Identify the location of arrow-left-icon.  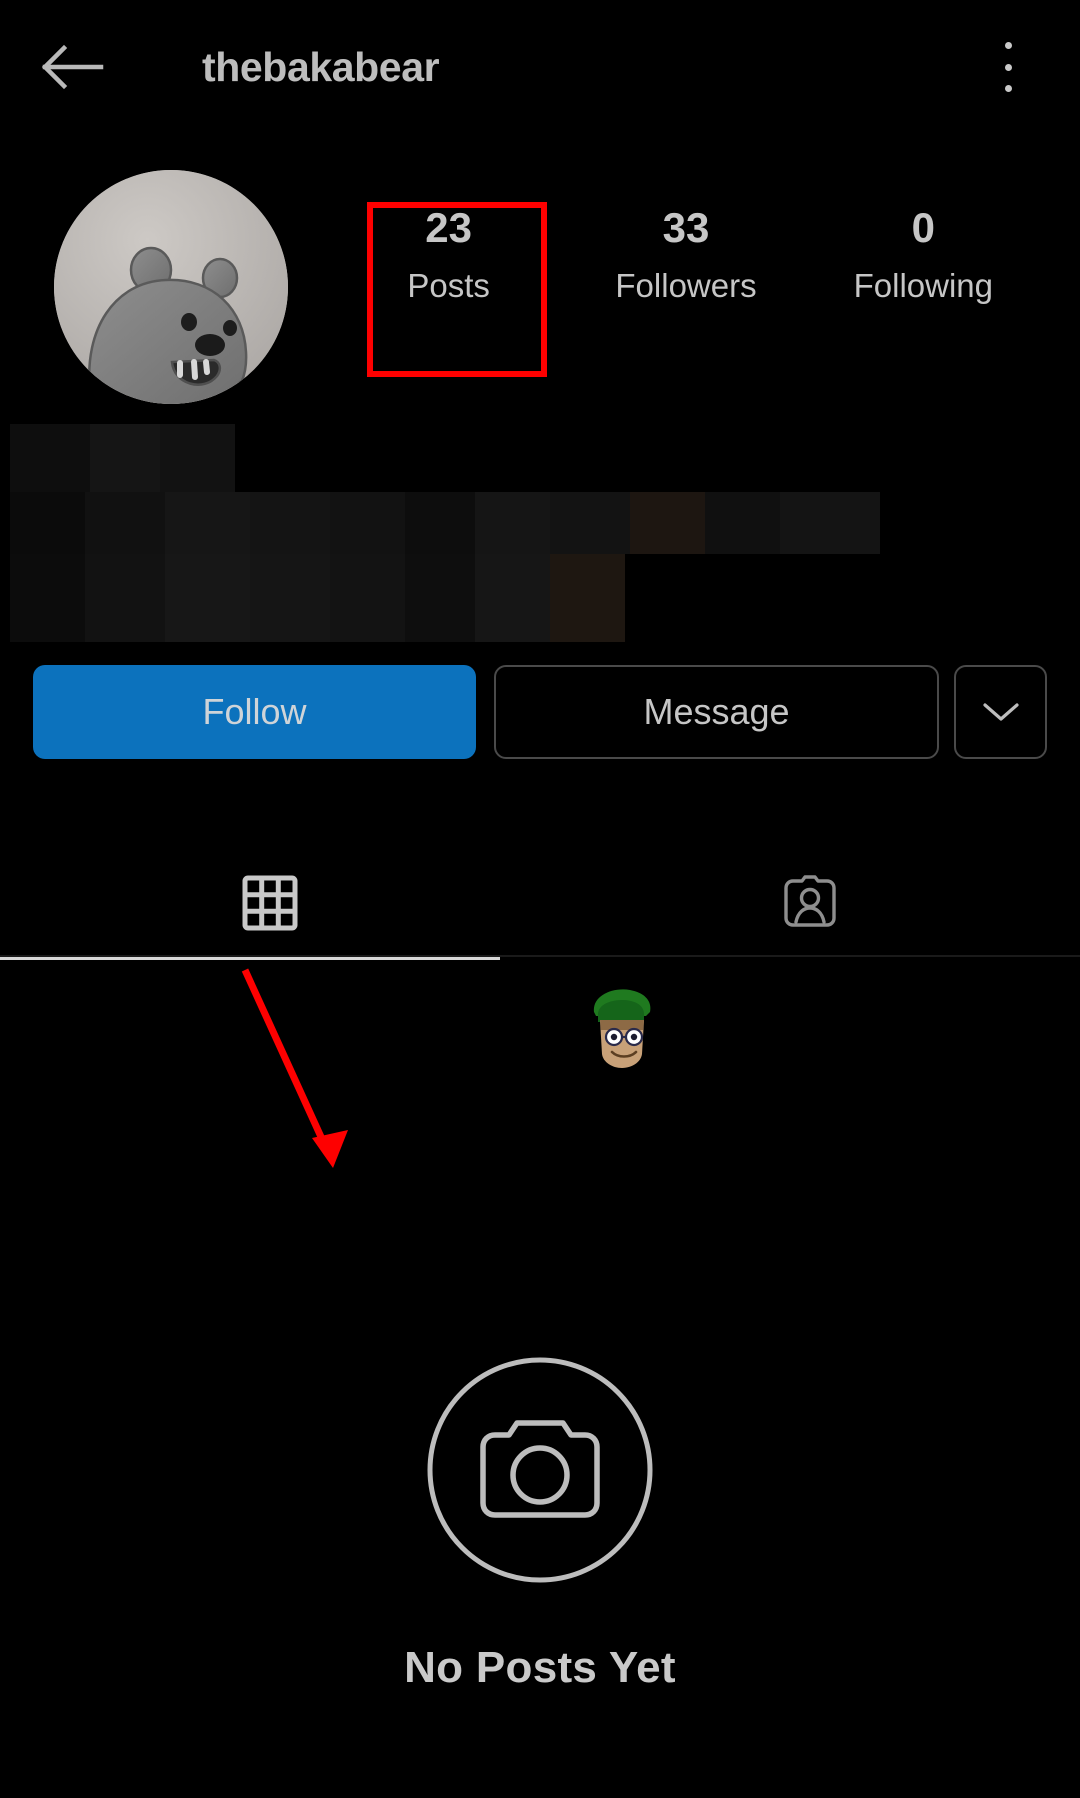
(72, 67).